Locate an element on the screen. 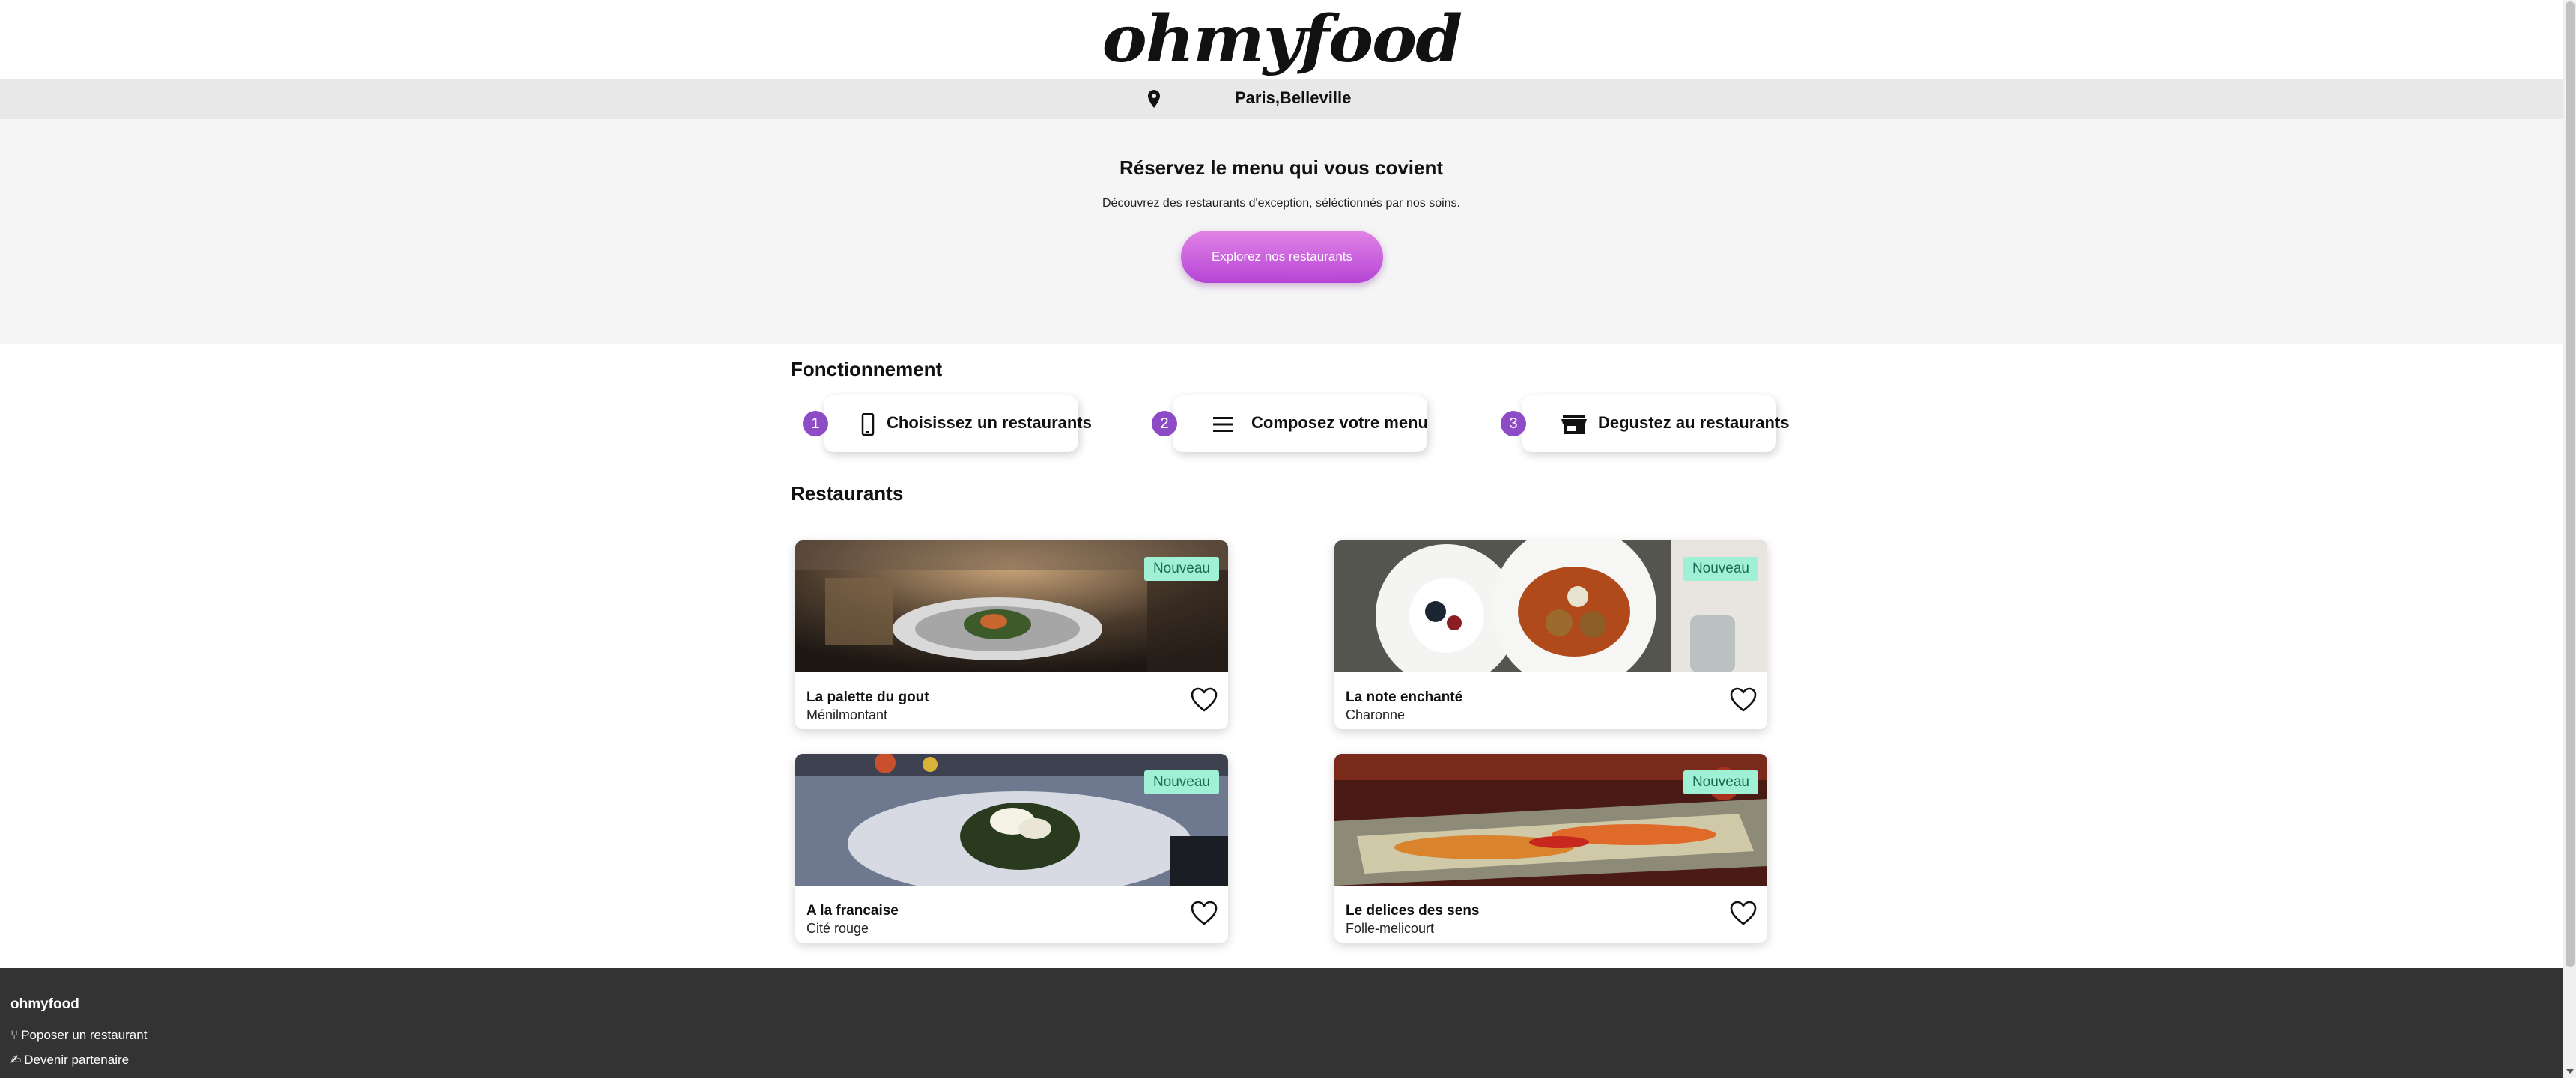 Image resolution: width=2576 pixels, height=1078 pixels. footer-link-become-partner: ✍ Devenir partenaire is located at coordinates (69, 1060).